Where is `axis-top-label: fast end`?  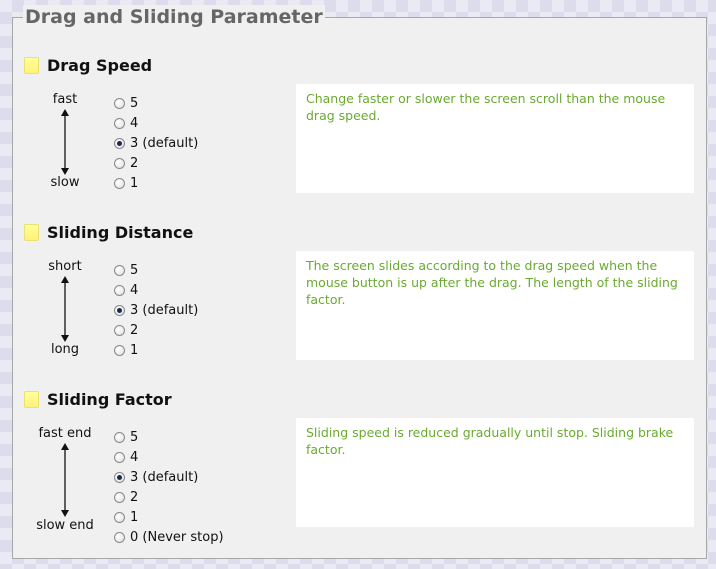
axis-top-label: fast end is located at coordinates (65, 433).